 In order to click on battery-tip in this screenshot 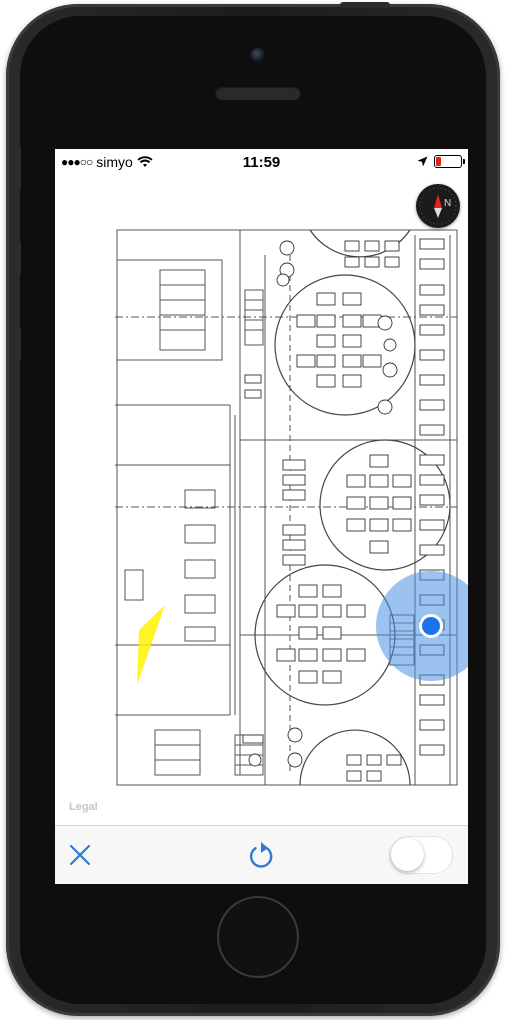, I will do `click(464, 161)`.